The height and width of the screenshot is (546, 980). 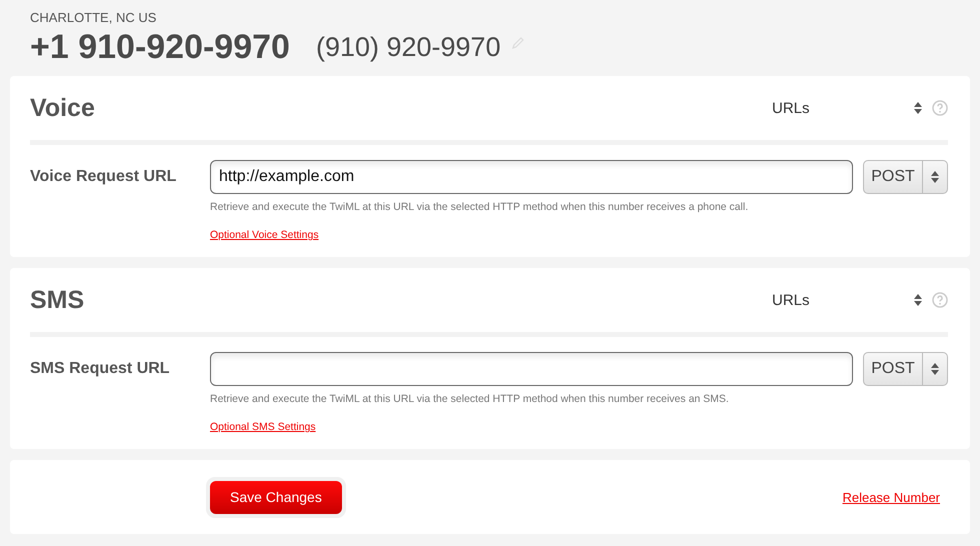 I want to click on url-input, so click(x=531, y=369).